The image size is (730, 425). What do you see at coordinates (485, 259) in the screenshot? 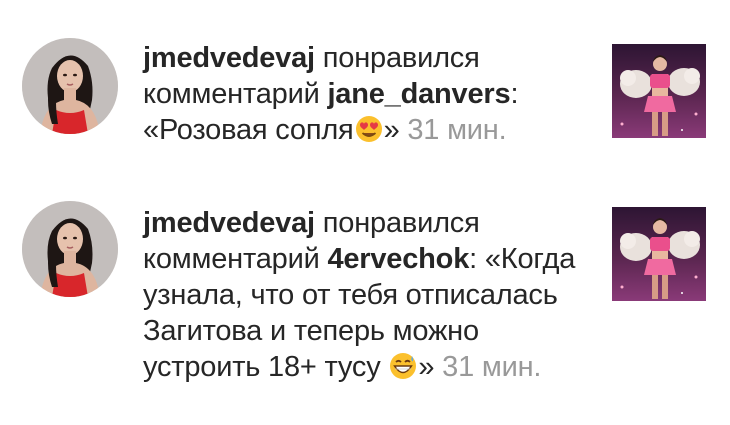
I see `comment-prefix: : «` at bounding box center [485, 259].